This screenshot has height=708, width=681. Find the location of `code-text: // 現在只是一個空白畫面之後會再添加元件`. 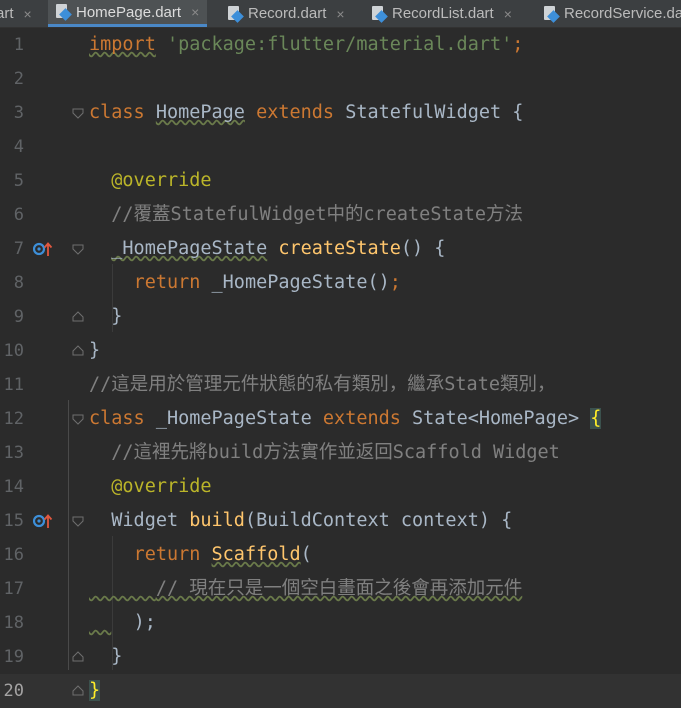

code-text: // 現在只是一個空白畫面之後會再添加元件 is located at coordinates (339, 588).